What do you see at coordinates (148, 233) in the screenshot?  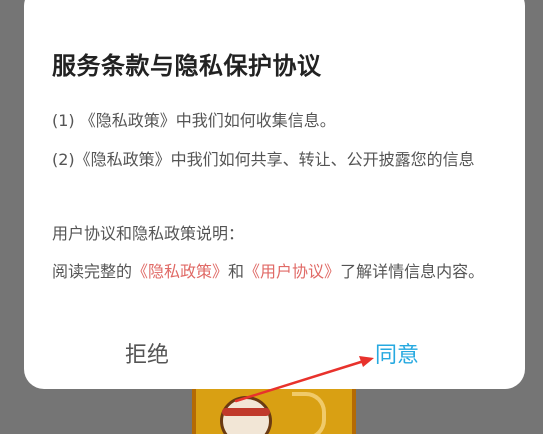 I see `summary-heading: 用户协议和隐私政策说明：` at bounding box center [148, 233].